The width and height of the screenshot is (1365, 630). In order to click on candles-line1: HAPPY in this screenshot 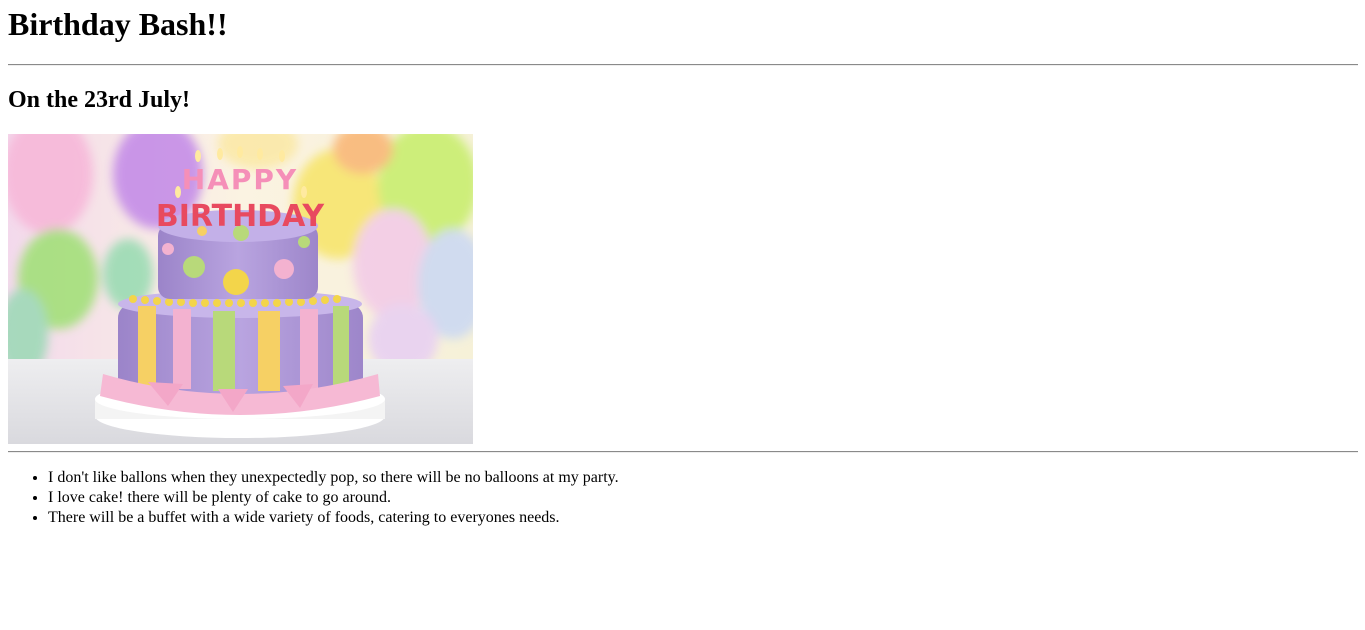, I will do `click(240, 179)`.